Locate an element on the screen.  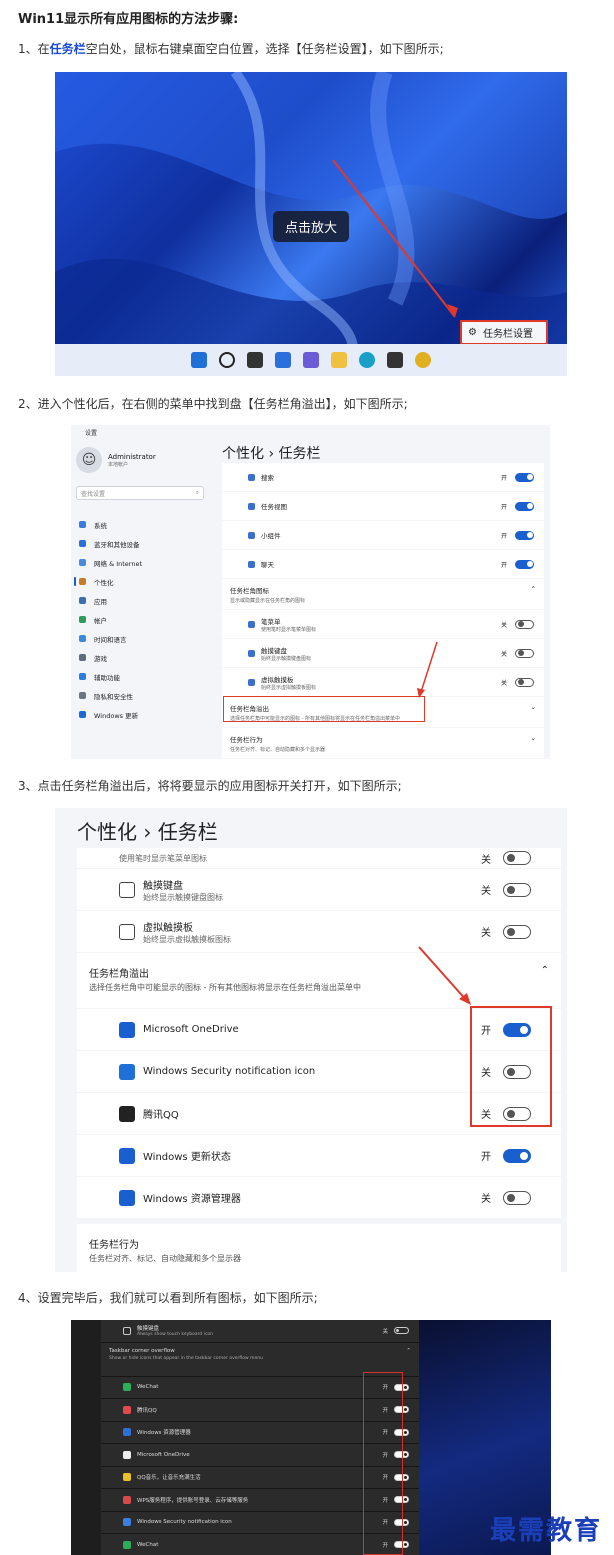
setting-label: 任务视图 is located at coordinates (267, 506).